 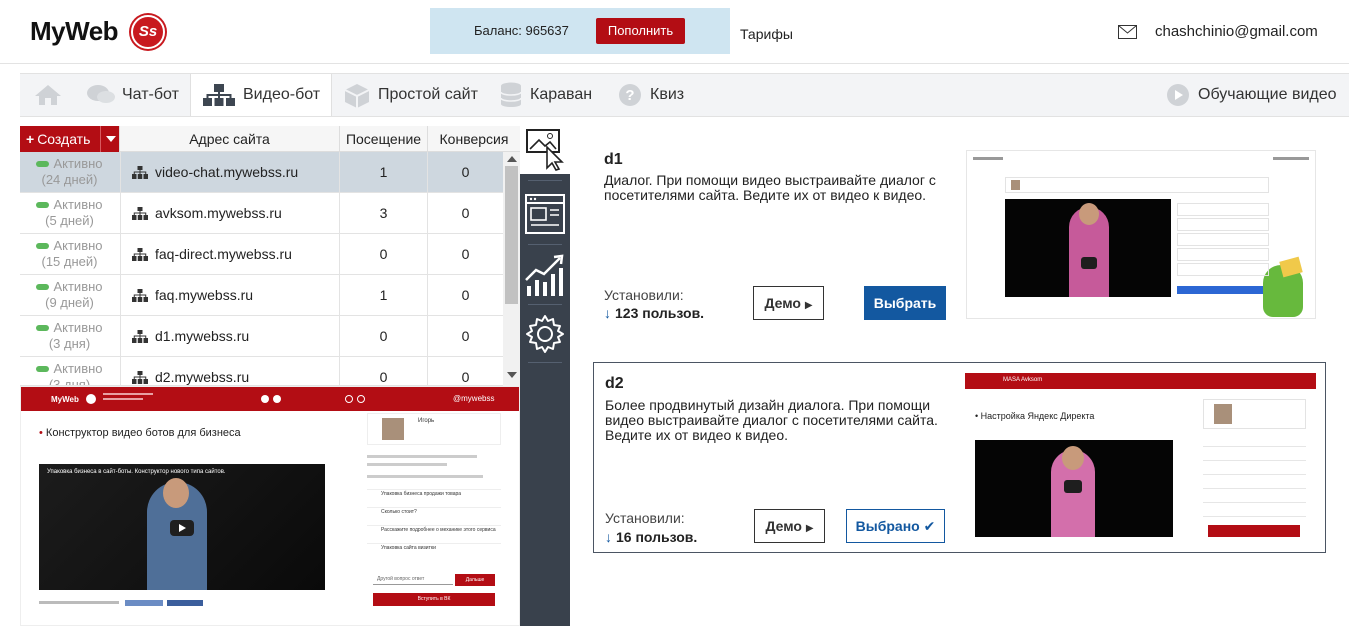 I want to click on gear-icon, so click(x=545, y=334).